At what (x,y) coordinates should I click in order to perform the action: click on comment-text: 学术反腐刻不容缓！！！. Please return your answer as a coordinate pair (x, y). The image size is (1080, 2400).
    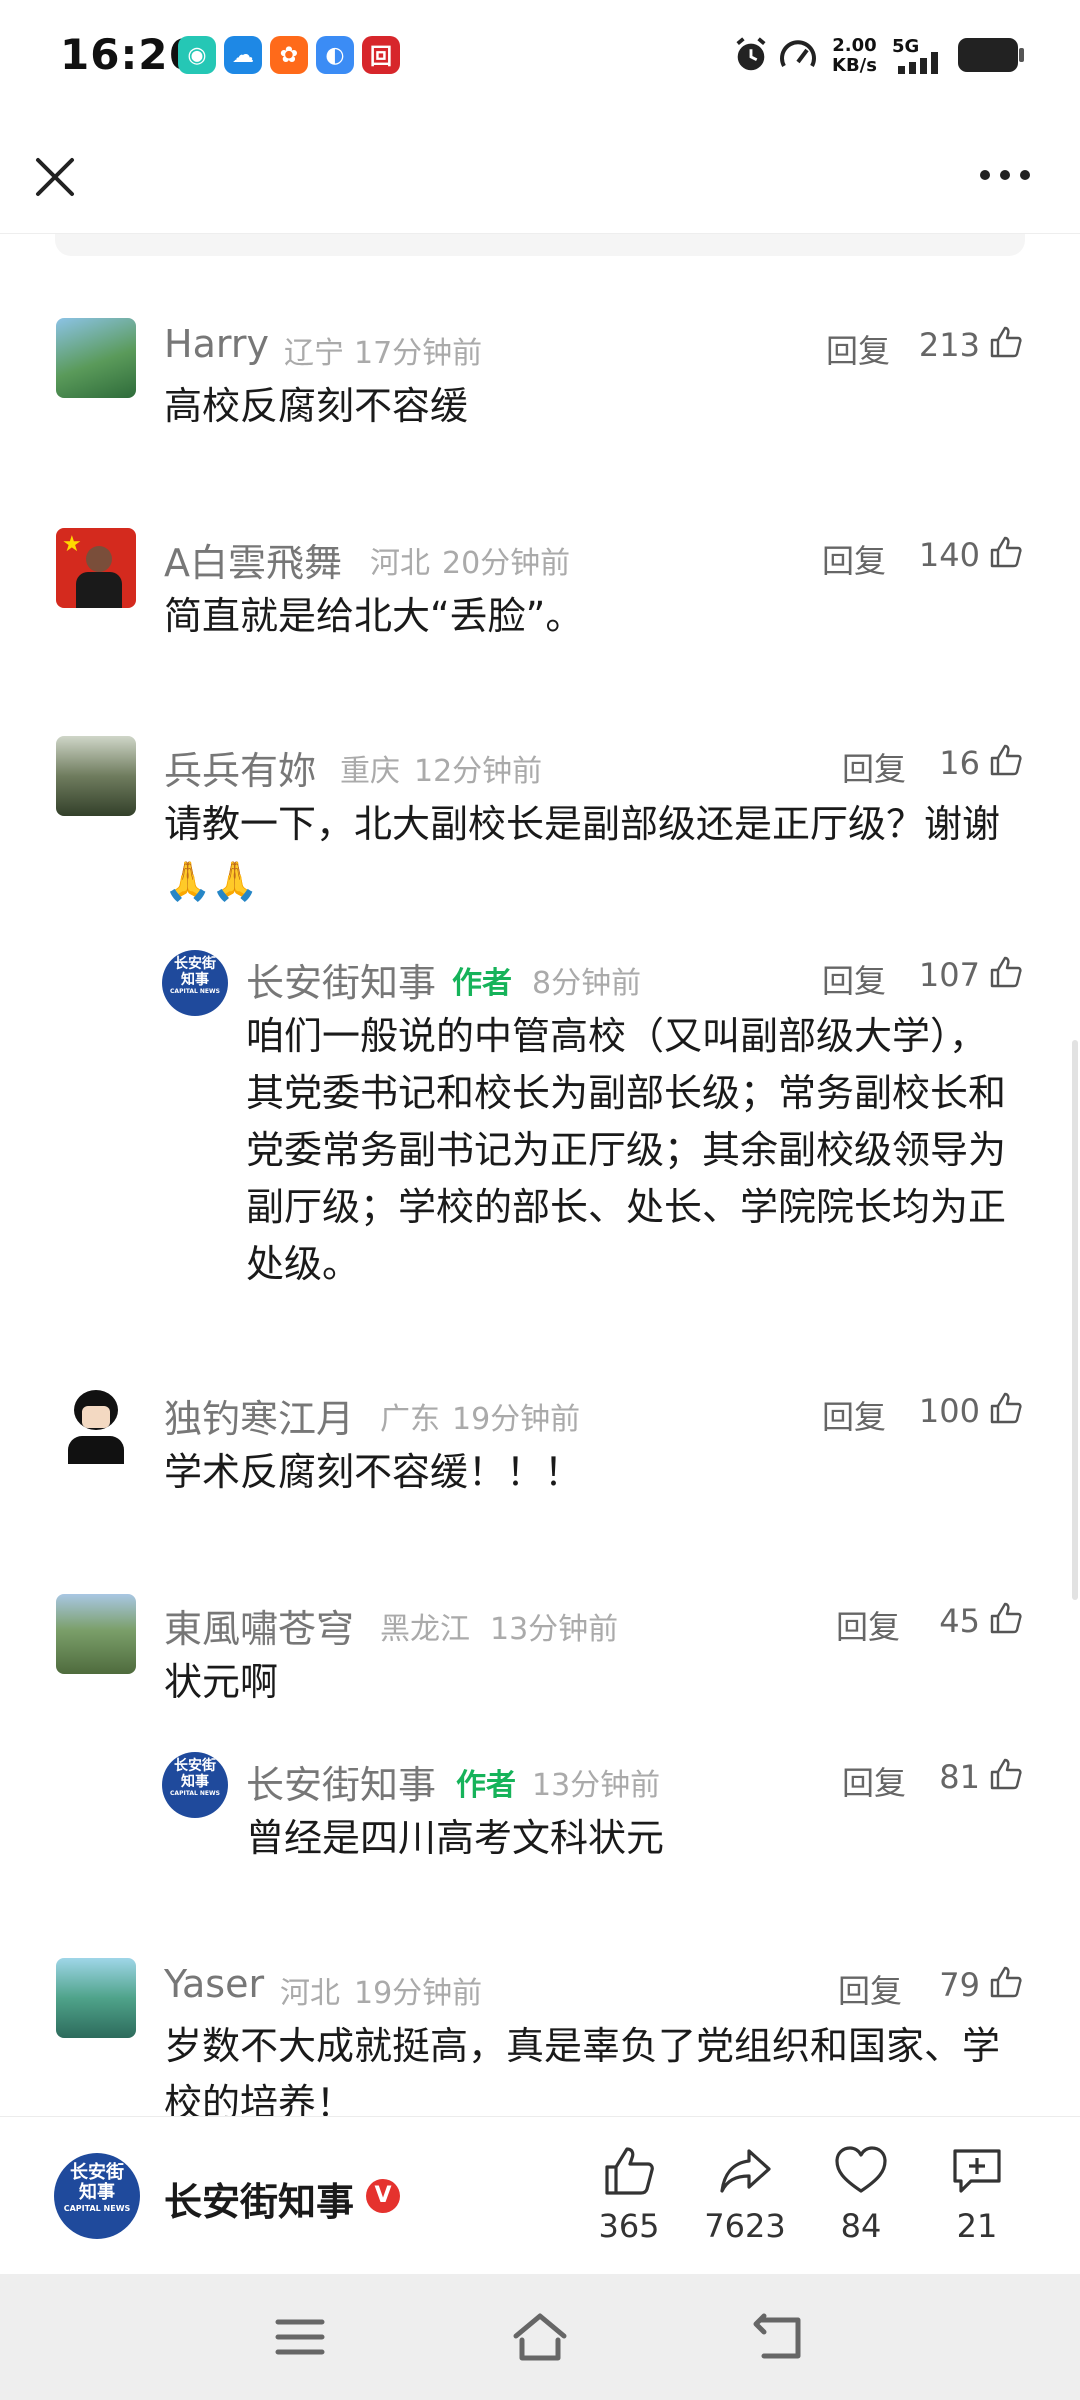
    Looking at the image, I should click on (373, 1472).